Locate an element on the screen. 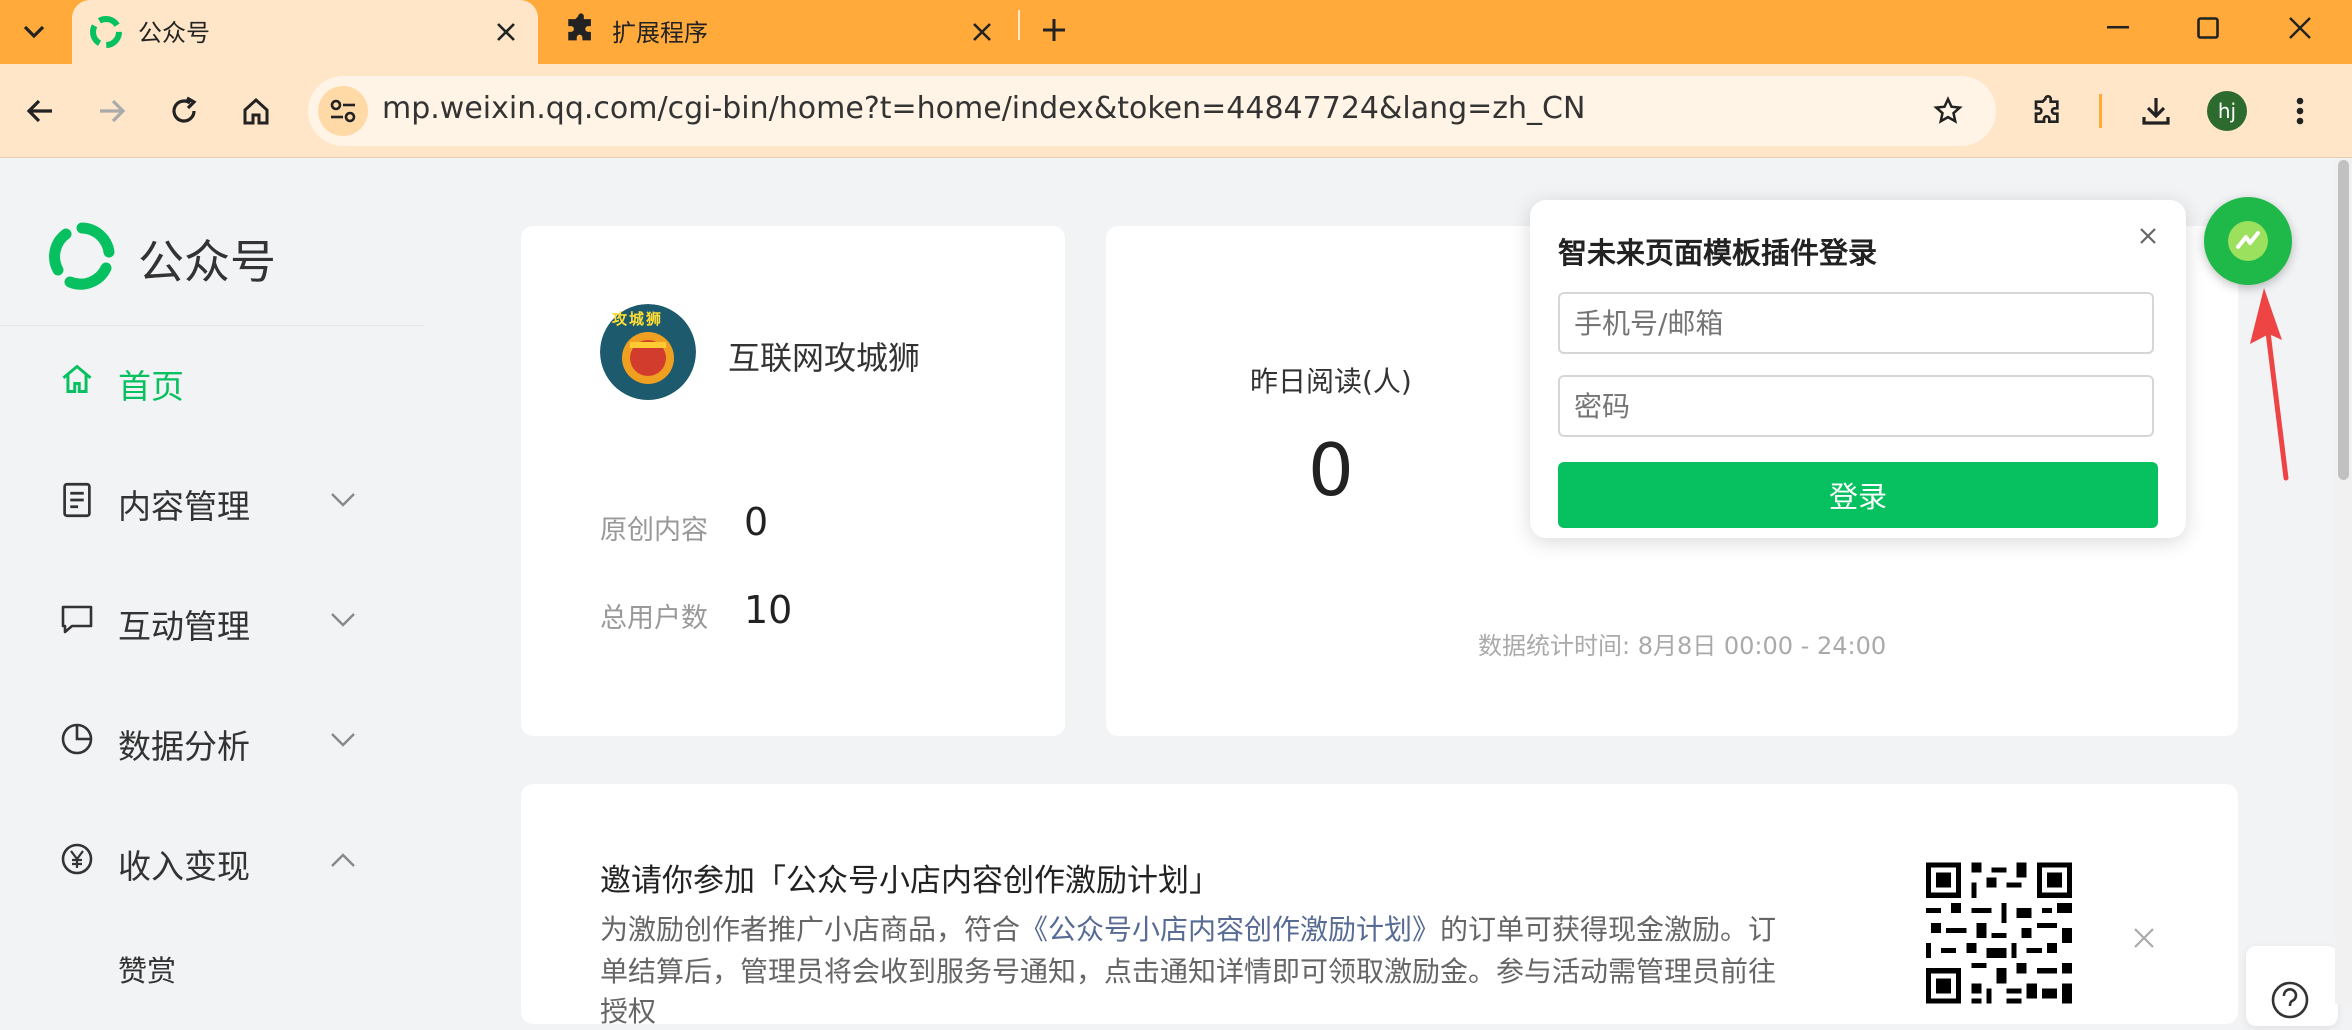 This screenshot has height=1030, width=2352. account-name: 互联网攻城狮 is located at coordinates (824, 358).